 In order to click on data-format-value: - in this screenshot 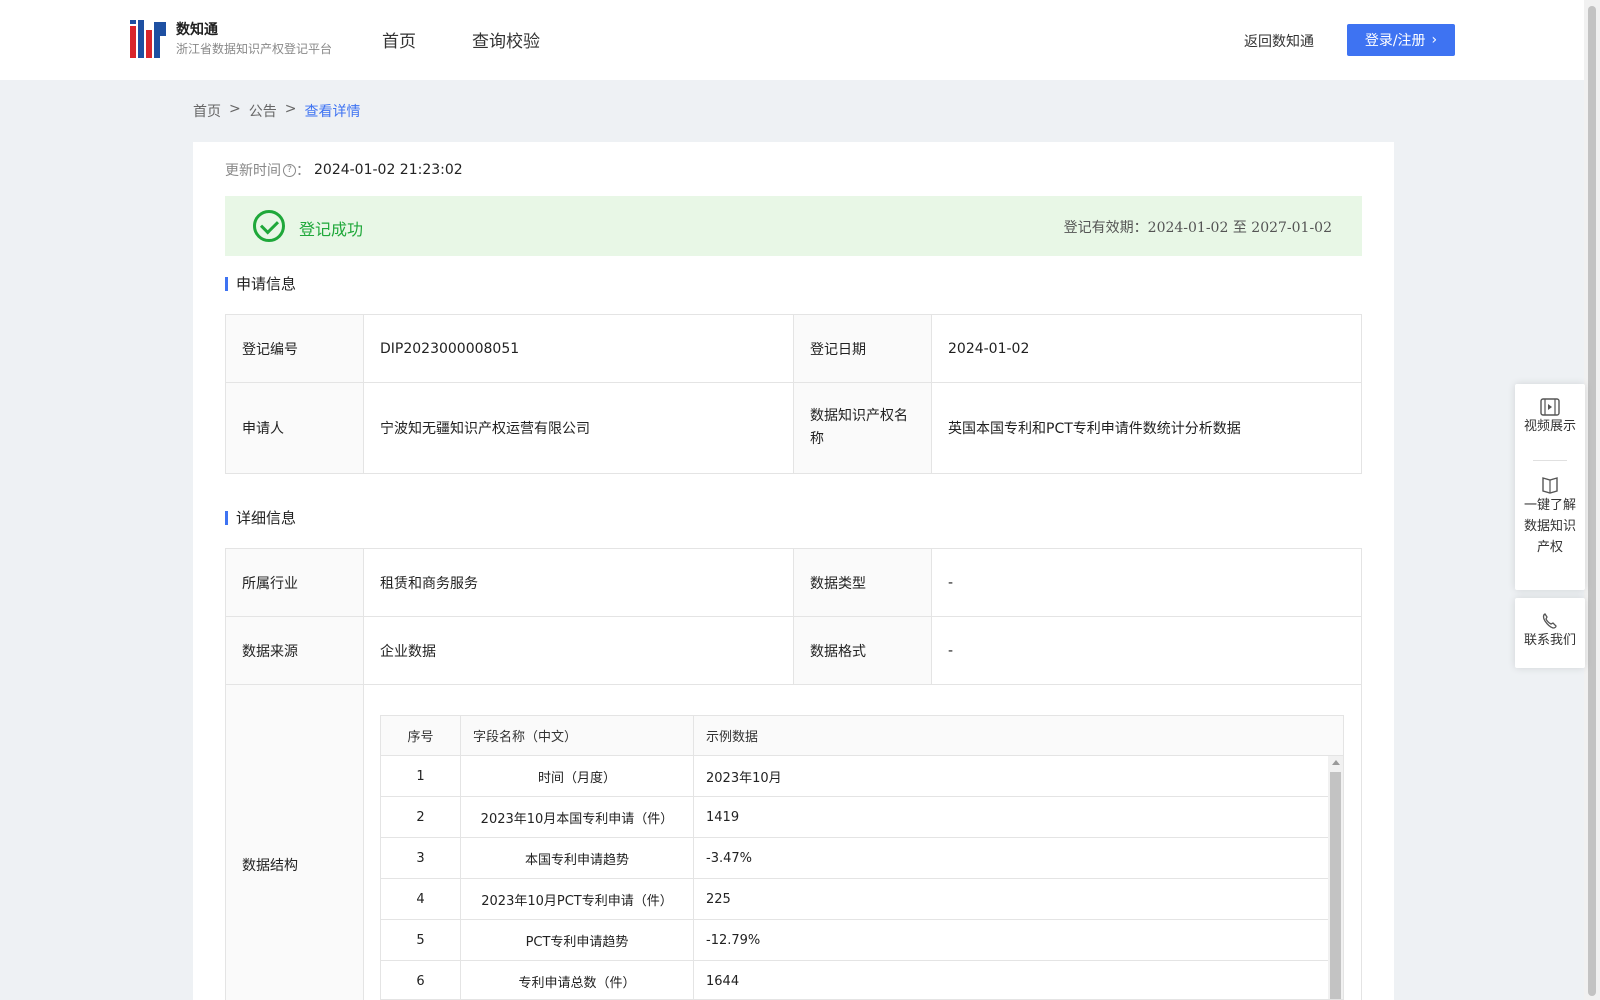, I will do `click(1146, 650)`.